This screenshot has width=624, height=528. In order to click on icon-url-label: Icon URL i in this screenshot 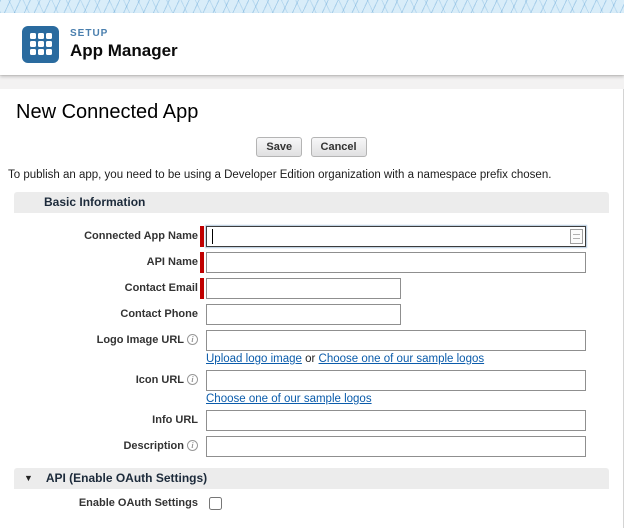, I will do `click(99, 378)`.